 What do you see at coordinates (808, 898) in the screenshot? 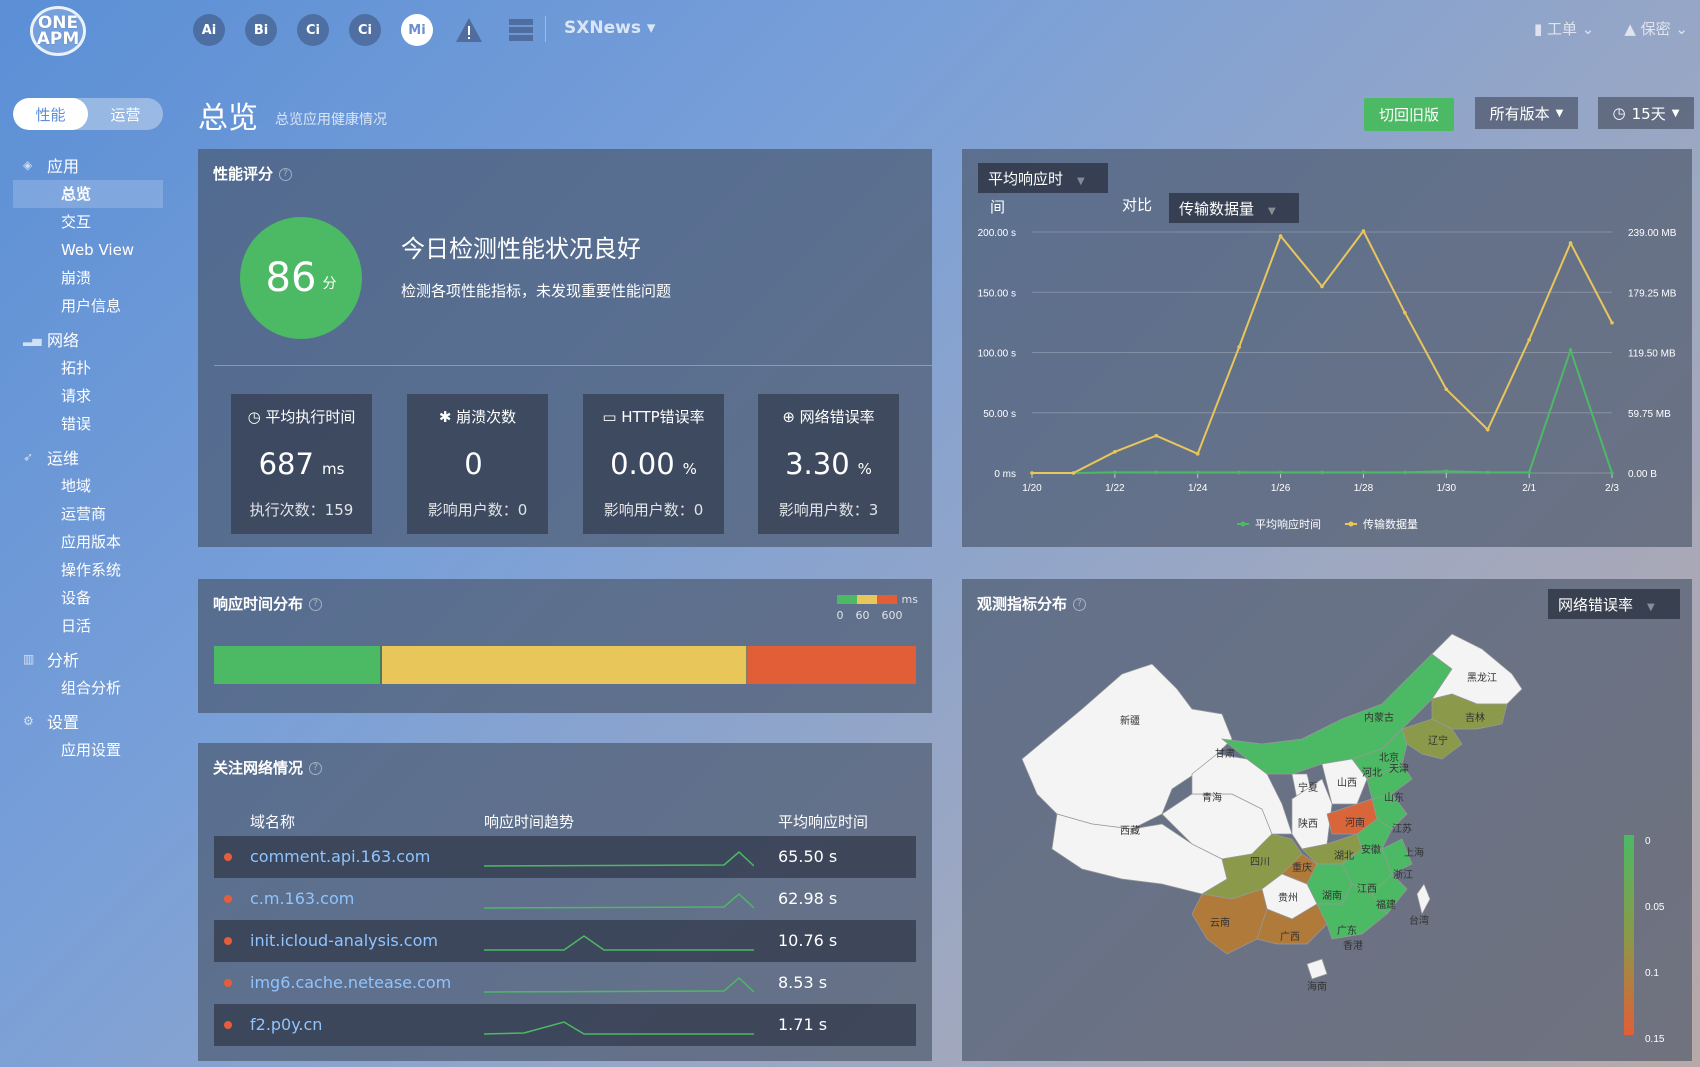
I see `avg-value: 62.98 s` at bounding box center [808, 898].